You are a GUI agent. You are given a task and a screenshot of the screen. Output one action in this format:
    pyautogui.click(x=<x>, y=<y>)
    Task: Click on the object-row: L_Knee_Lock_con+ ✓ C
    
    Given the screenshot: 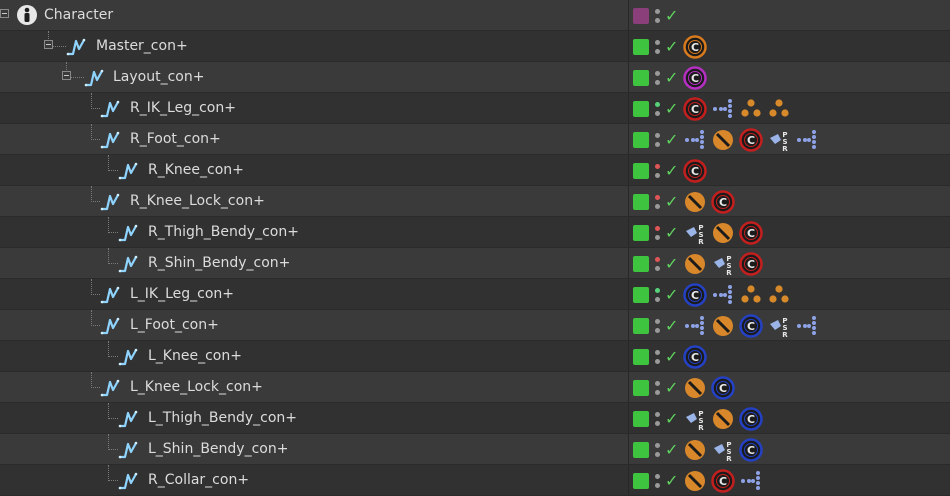 What is the action you would take?
    pyautogui.click(x=475, y=387)
    